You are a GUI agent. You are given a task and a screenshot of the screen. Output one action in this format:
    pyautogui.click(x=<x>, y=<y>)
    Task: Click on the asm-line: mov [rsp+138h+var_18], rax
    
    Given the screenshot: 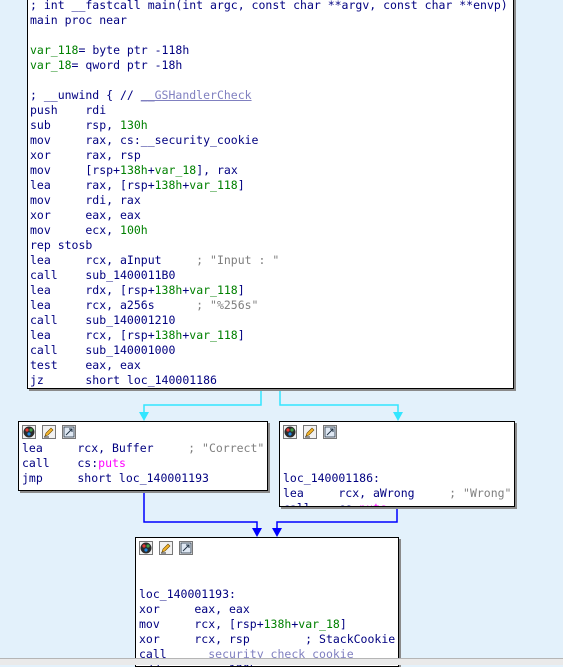 What is the action you would take?
    pyautogui.click(x=271, y=170)
    